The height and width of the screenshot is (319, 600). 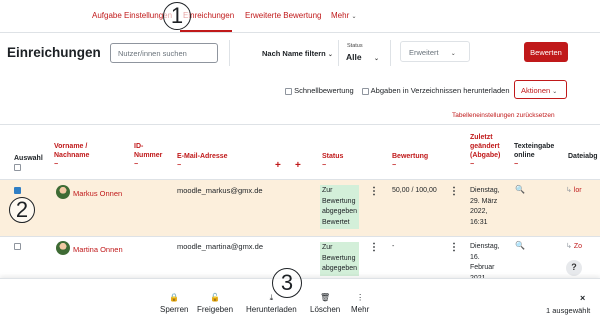 What do you see at coordinates (288, 91) in the screenshot?
I see `quick-grading-checkbox` at bounding box center [288, 91].